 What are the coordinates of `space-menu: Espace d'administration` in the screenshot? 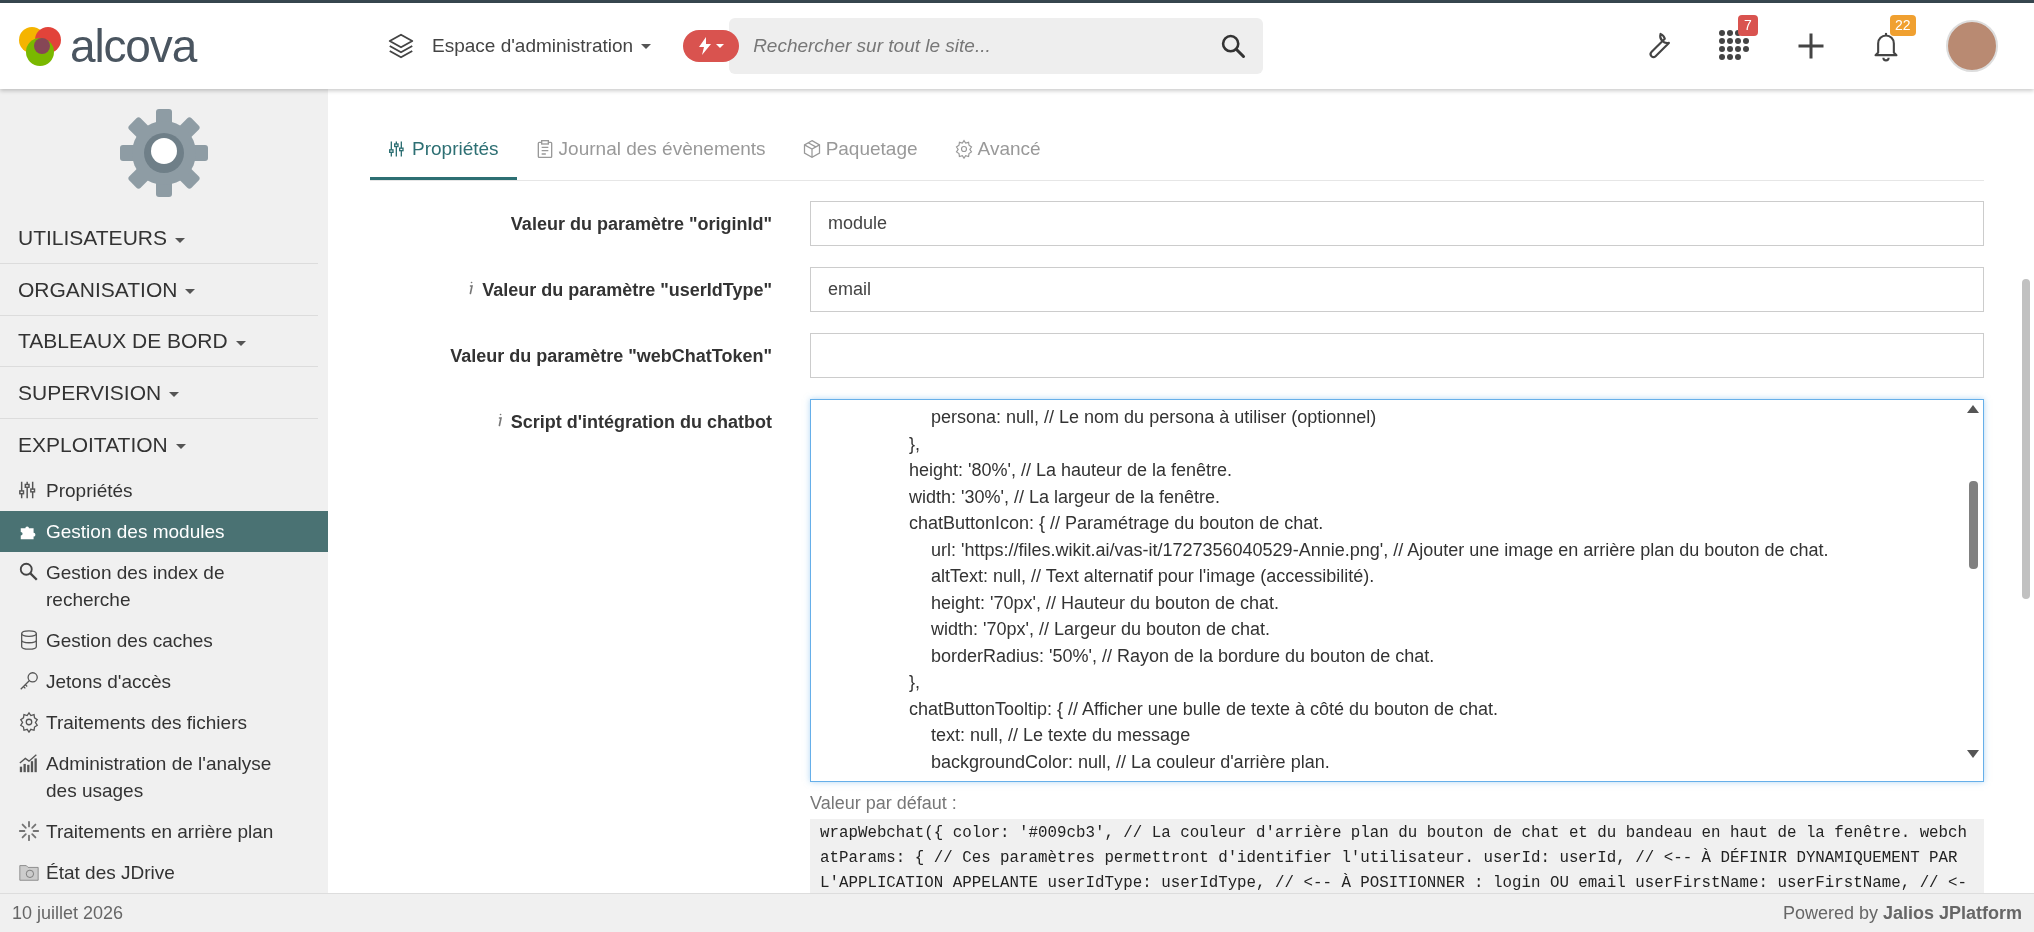 It's located at (542, 46).